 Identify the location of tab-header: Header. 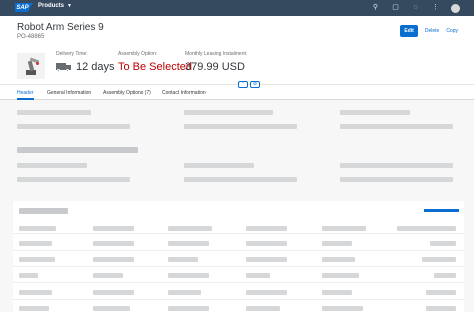
(25, 93).